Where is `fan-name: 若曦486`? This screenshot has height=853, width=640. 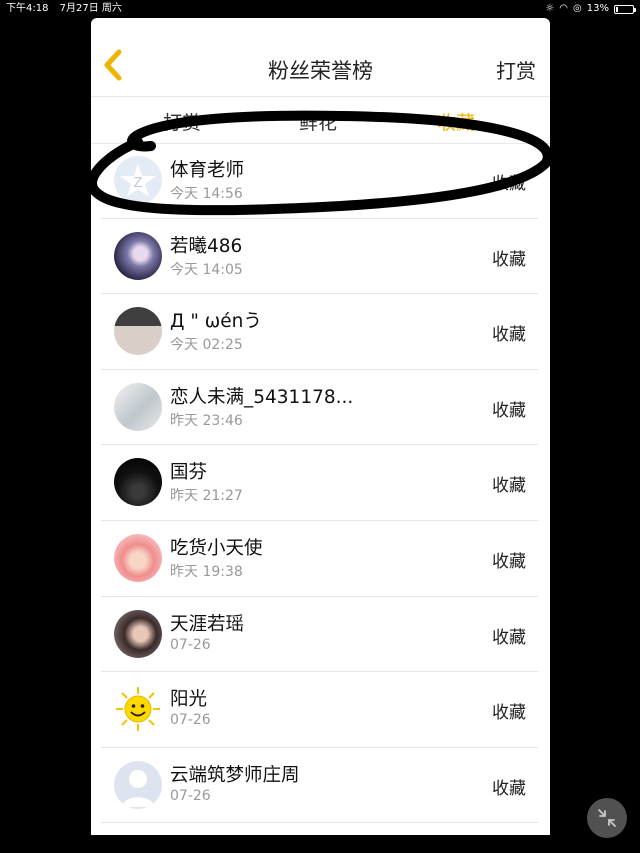 fan-name: 若曦486 is located at coordinates (206, 246).